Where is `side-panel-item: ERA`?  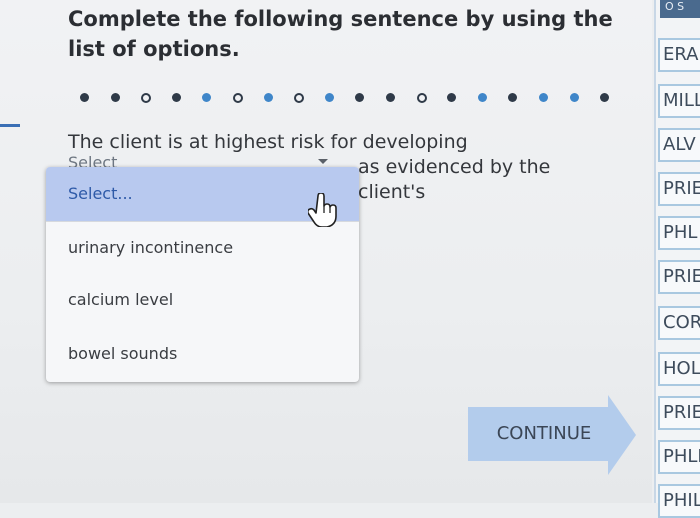 side-panel-item: ERA is located at coordinates (679, 55).